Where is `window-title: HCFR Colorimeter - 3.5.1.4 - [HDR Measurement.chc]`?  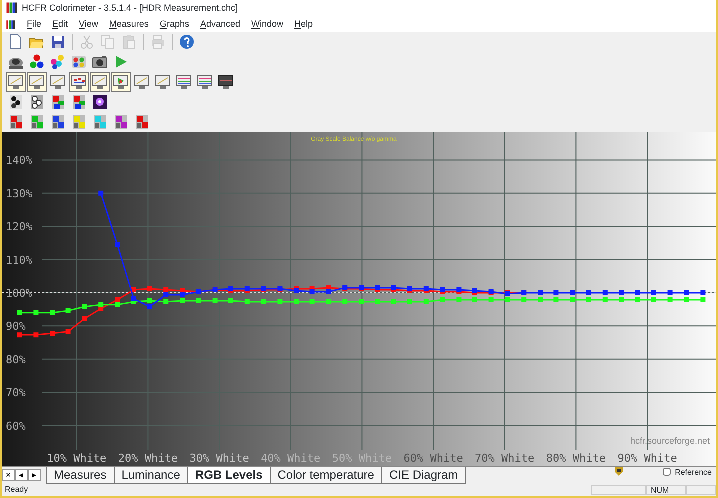
window-title: HCFR Colorimeter - 3.5.1.4 - [HDR Measurement.chc] is located at coordinates (130, 8).